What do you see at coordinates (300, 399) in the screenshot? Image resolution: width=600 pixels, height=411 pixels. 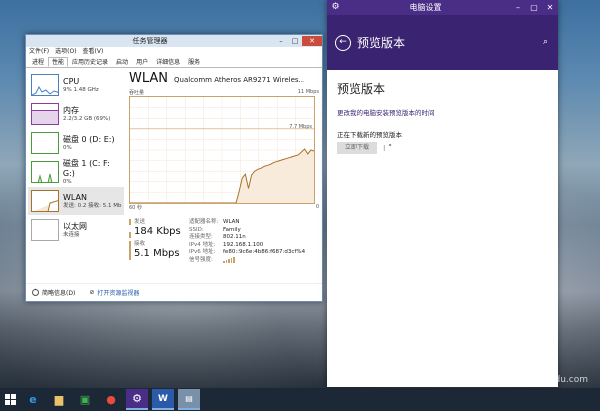 I see `taskbar: e ▆ ▣ ● ⚙ W ▤` at bounding box center [300, 399].